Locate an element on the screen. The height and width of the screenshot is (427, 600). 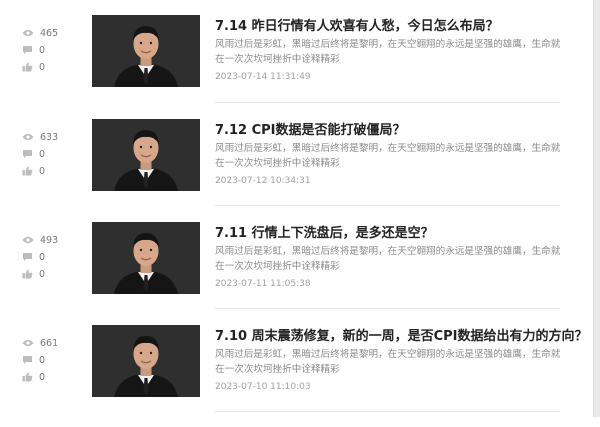
view-count: 465 is located at coordinates (40, 33).